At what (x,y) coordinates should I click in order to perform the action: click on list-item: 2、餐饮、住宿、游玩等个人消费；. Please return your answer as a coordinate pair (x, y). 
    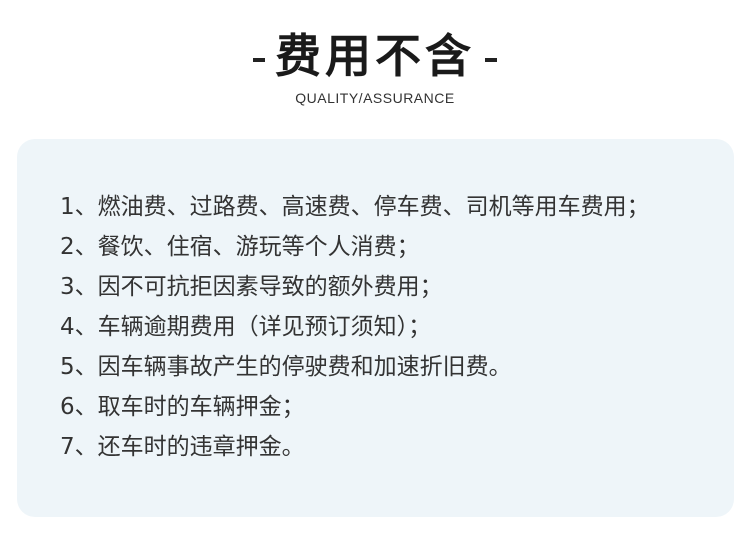
    Looking at the image, I should click on (240, 247).